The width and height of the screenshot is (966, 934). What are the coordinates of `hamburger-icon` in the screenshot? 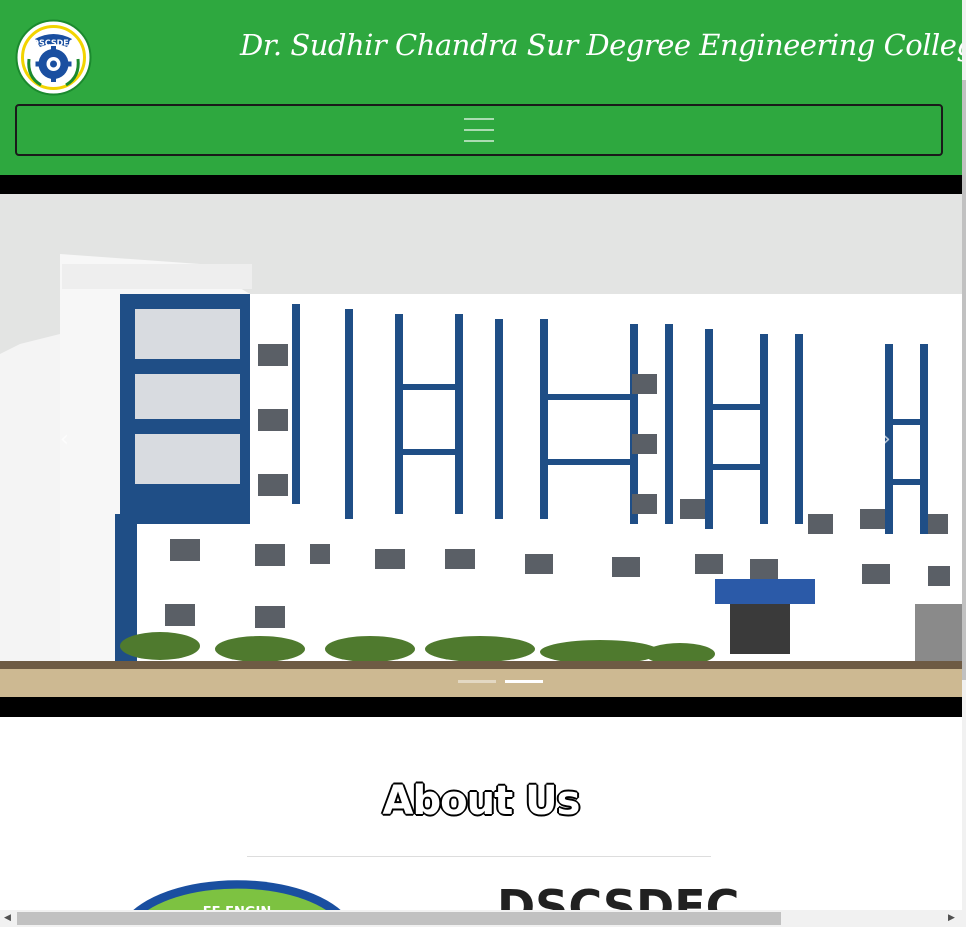 It's located at (479, 130).